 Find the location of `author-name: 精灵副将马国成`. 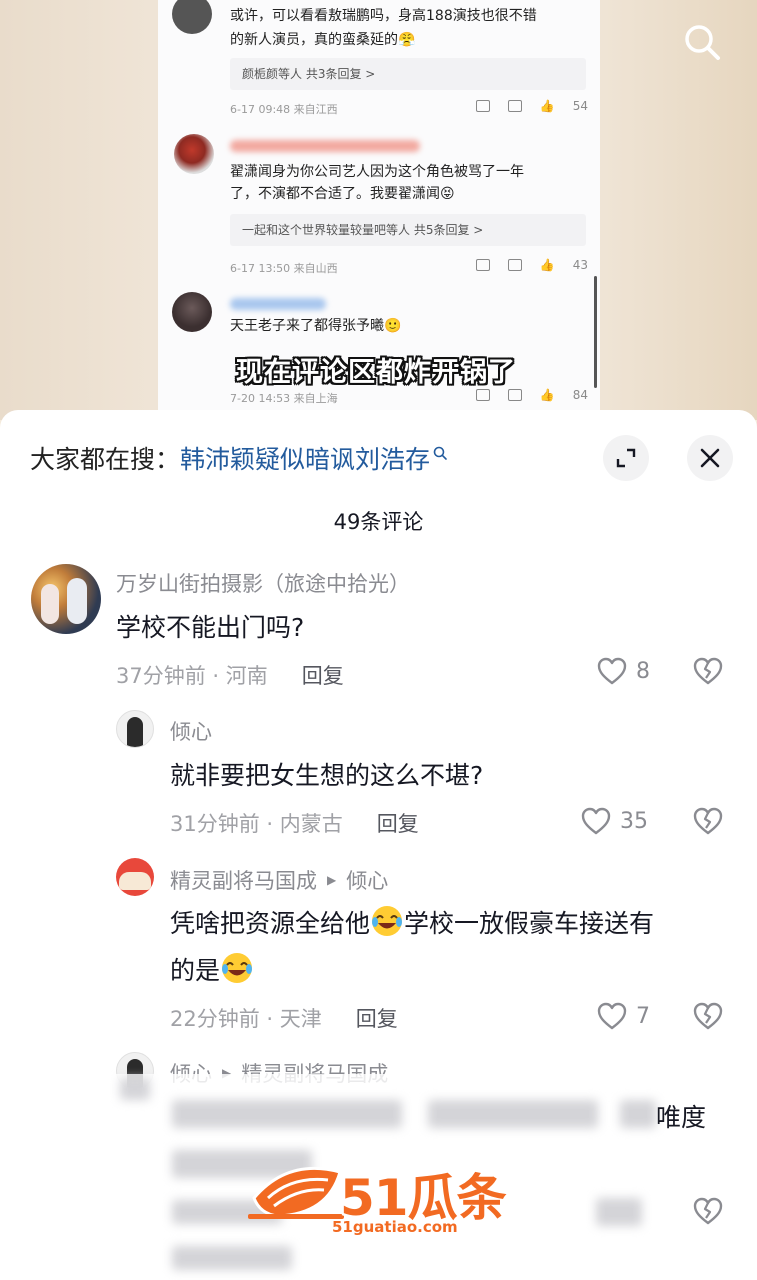

author-name: 精灵副将马国成 is located at coordinates (243, 880).